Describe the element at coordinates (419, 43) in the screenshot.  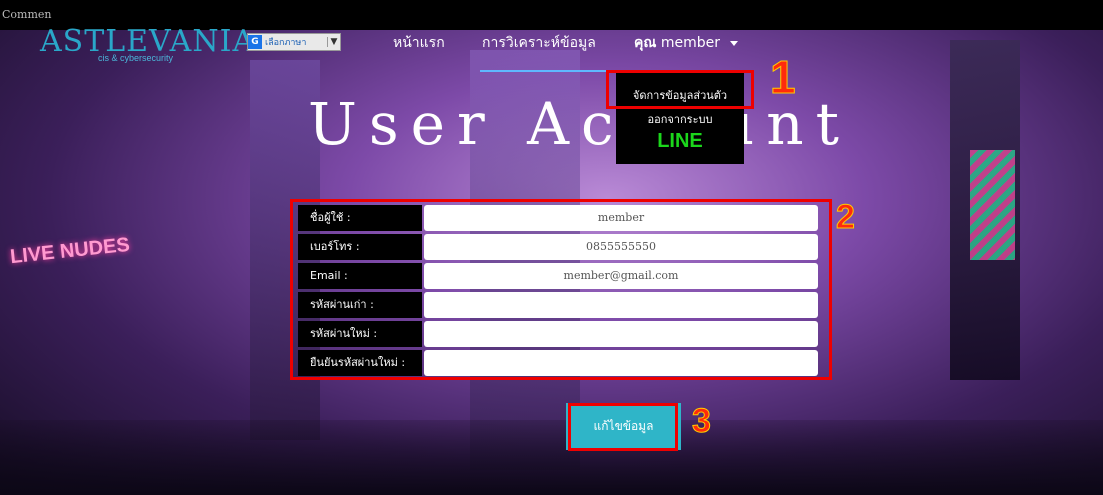
I see `nav-home: หน้าแรก` at that location.